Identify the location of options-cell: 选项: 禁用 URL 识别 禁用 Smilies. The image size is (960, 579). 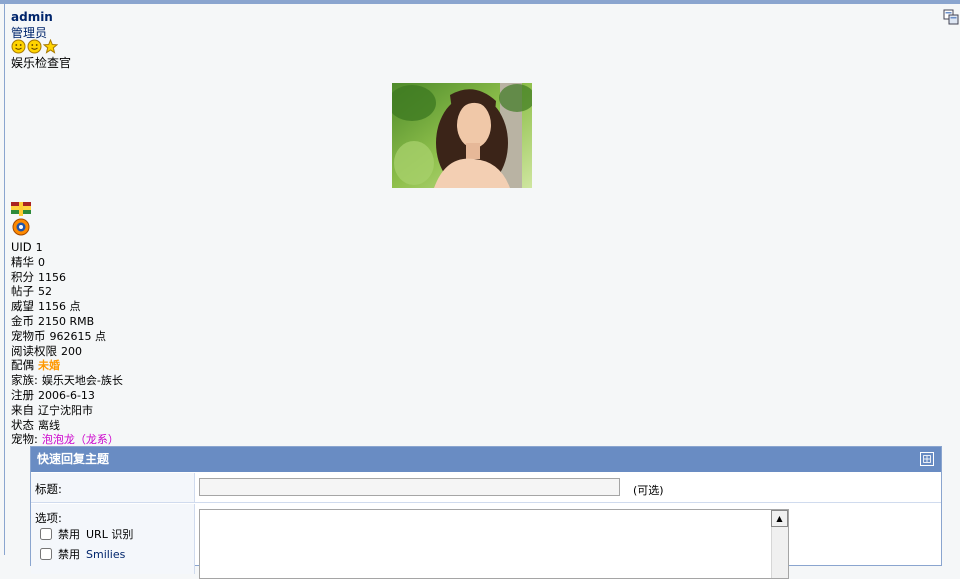
(113, 539).